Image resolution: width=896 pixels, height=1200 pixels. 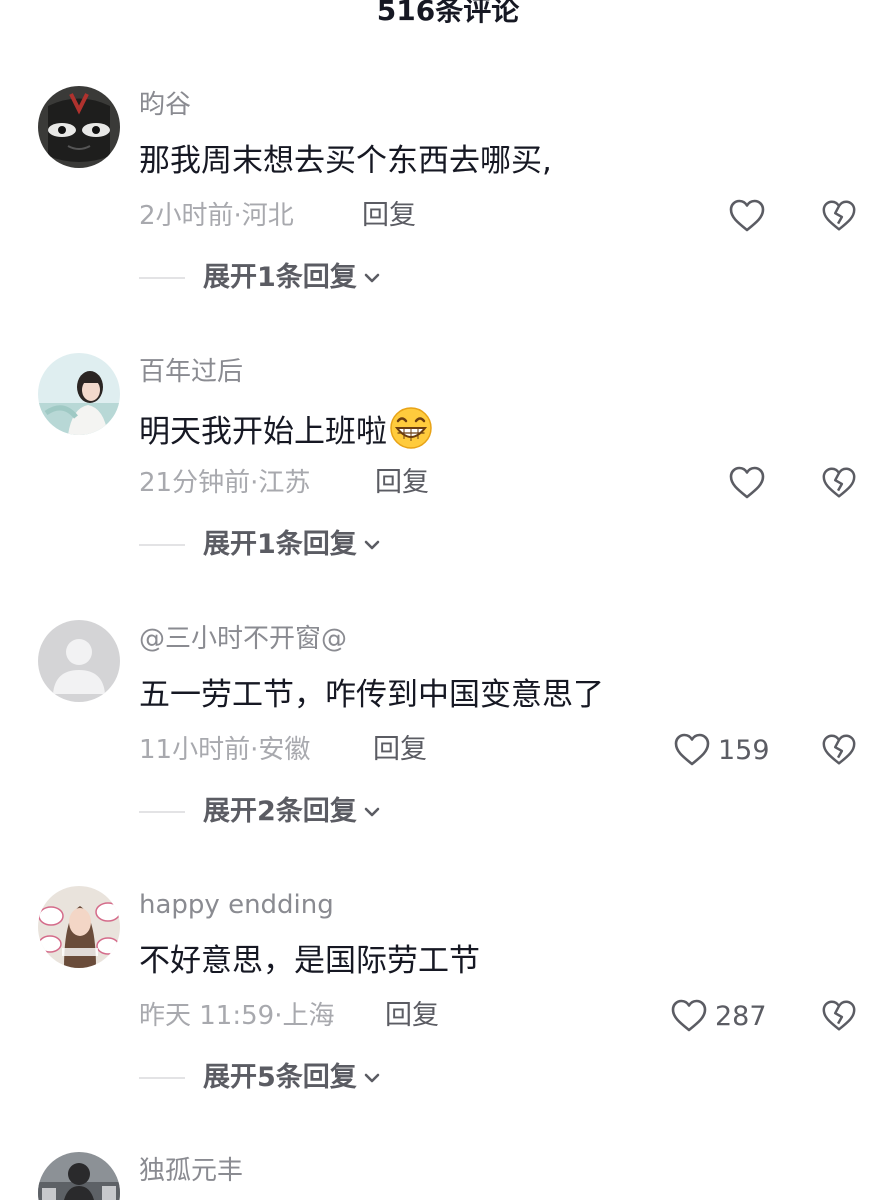 I want to click on default-user-avatar-icon, so click(x=79, y=661).